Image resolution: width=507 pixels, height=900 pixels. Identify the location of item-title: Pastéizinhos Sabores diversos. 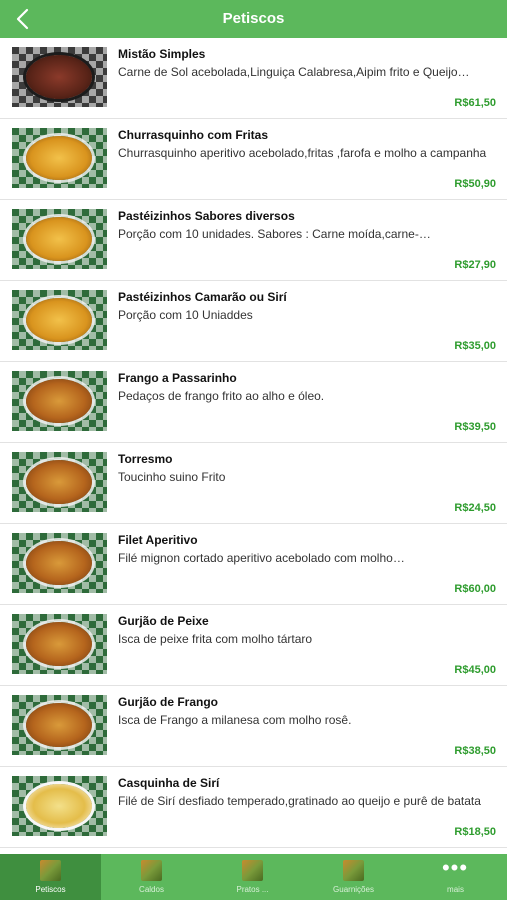
(206, 216).